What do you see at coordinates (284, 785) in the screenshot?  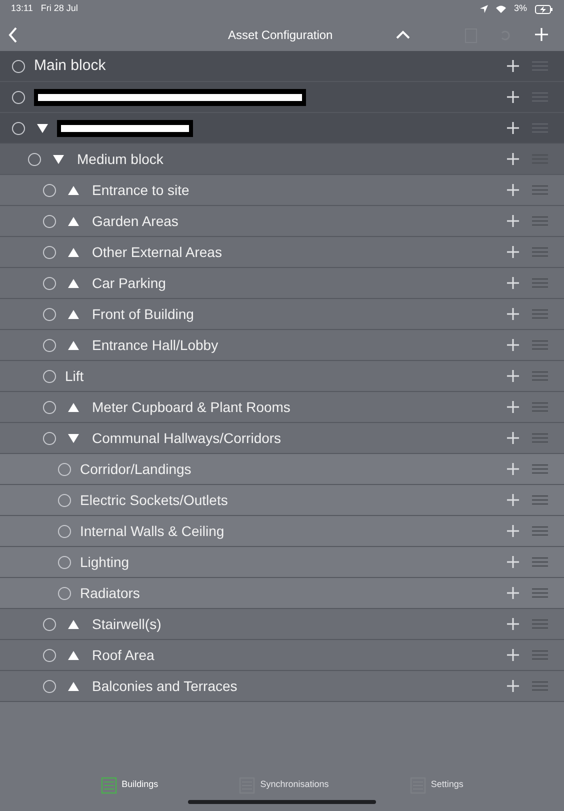 I see `tab-button: Synchronisations` at bounding box center [284, 785].